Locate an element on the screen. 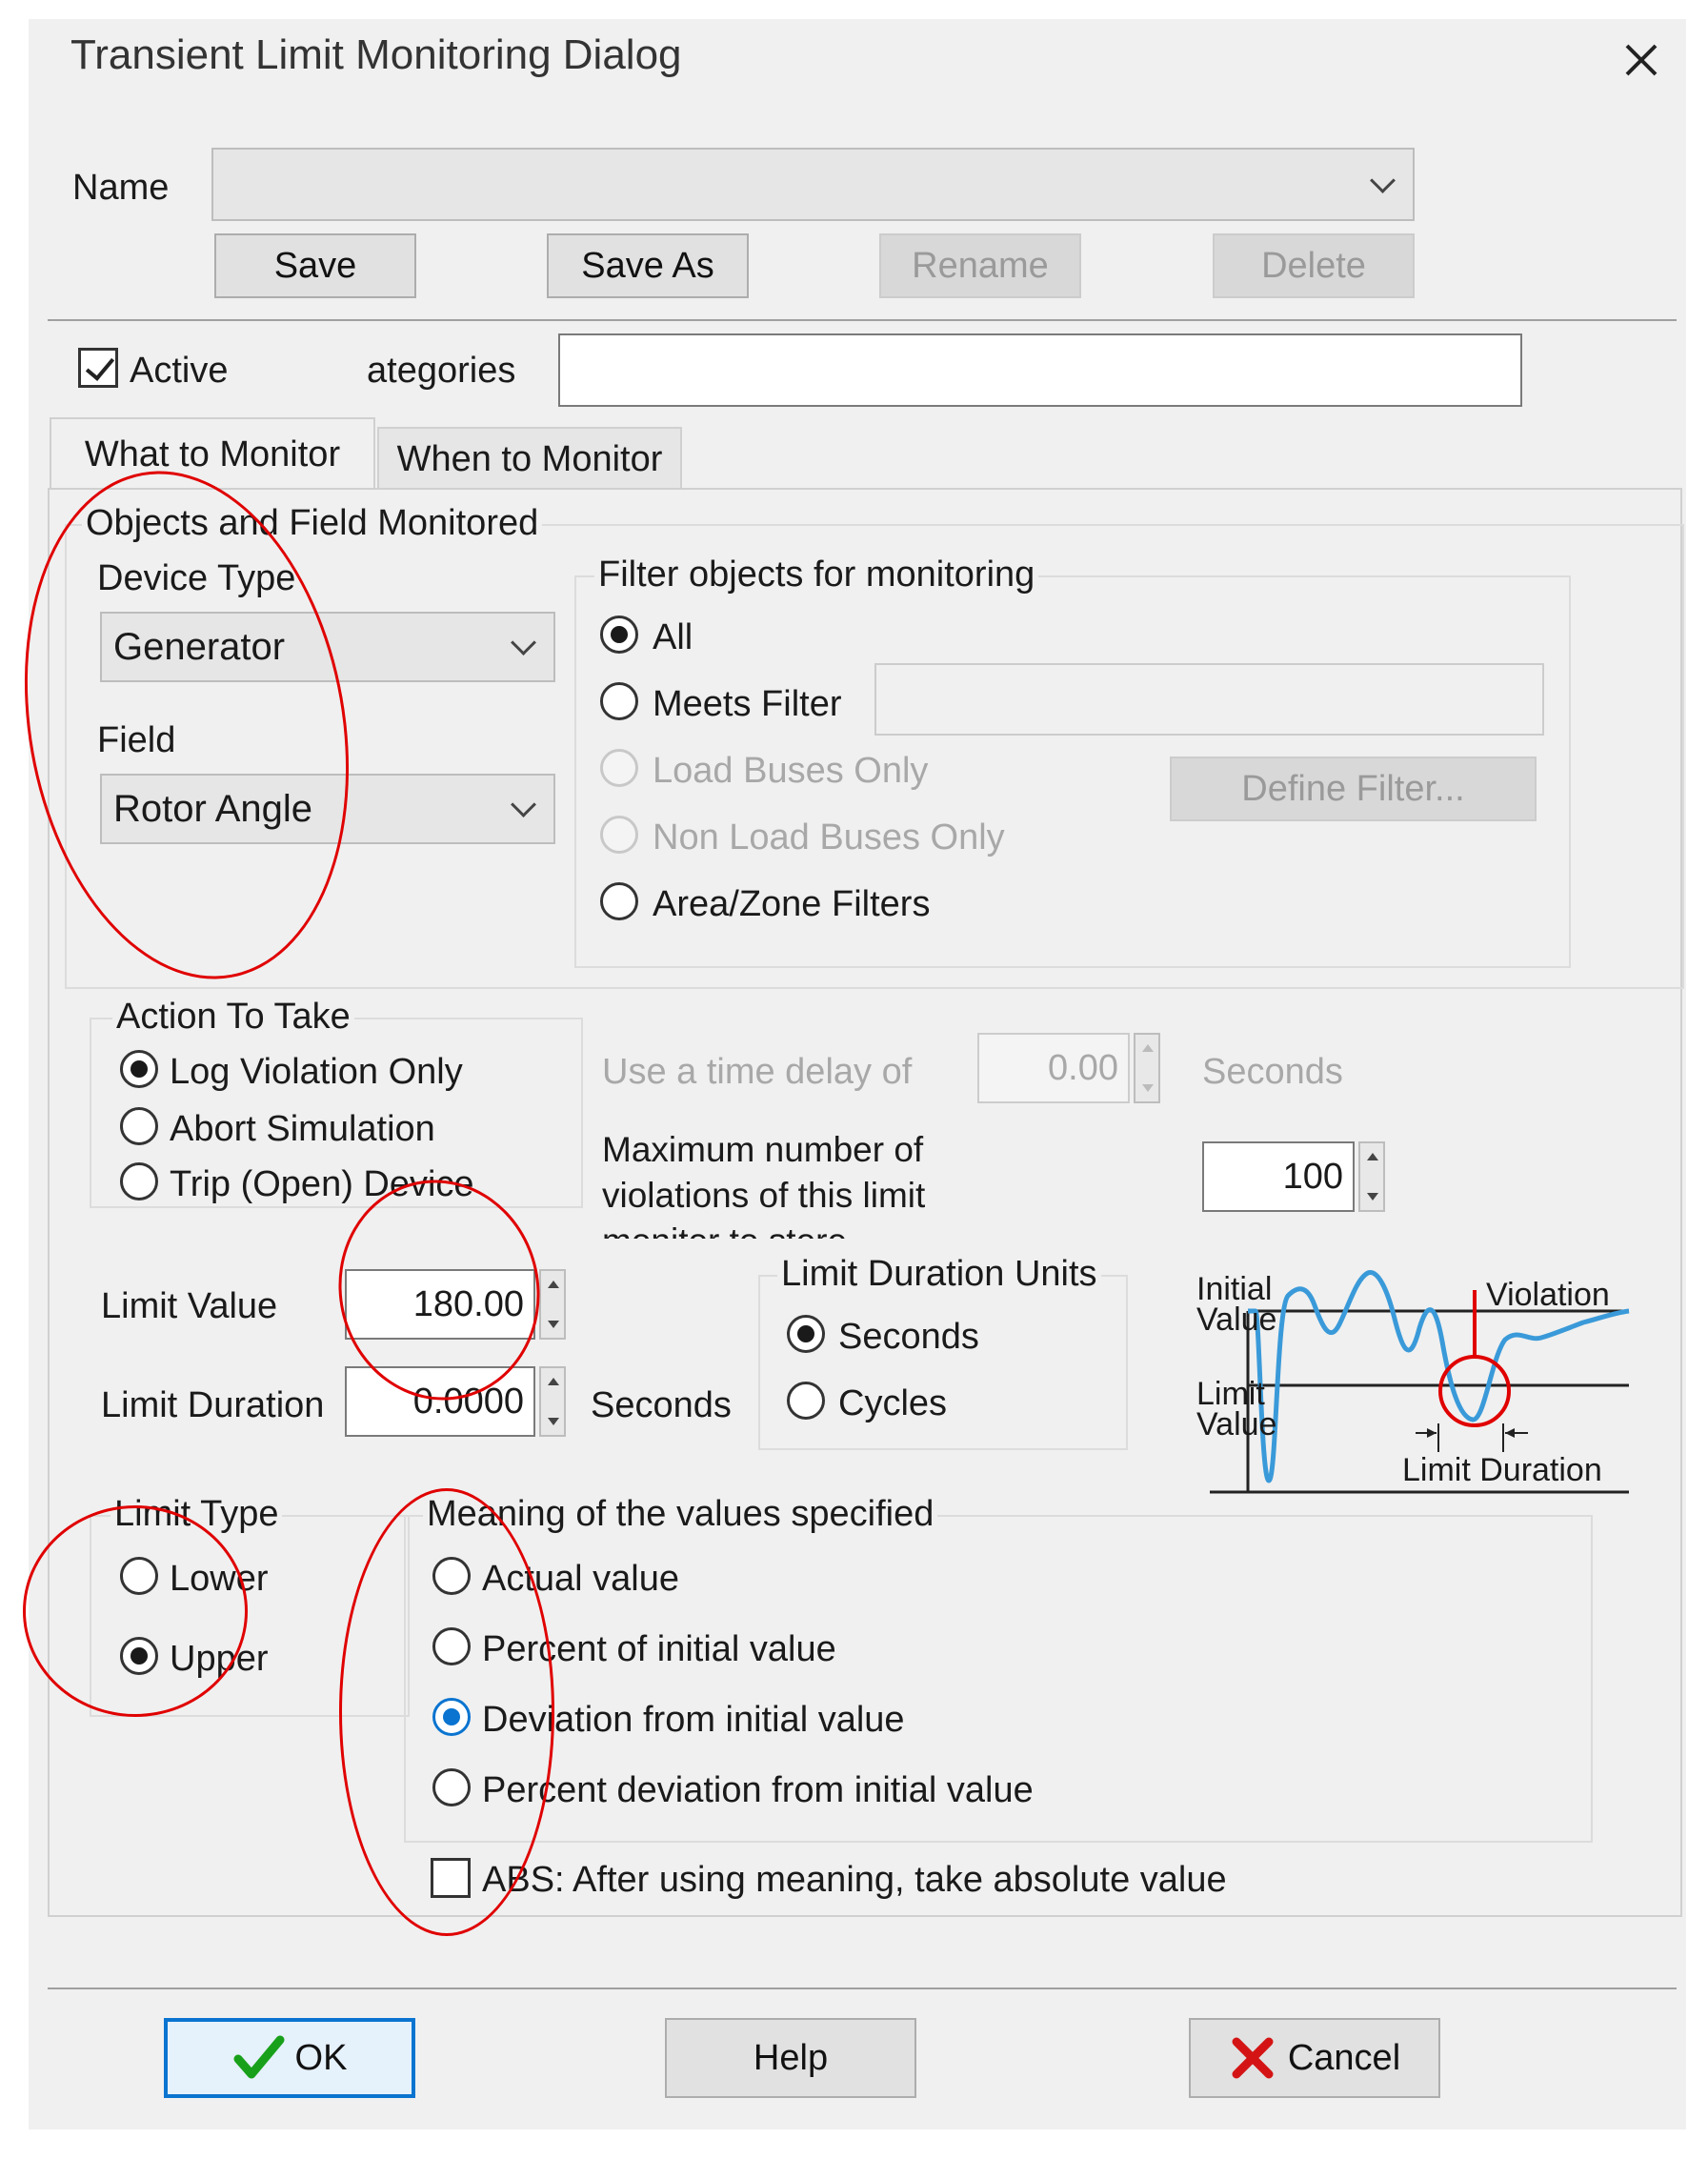  meets-filter-input is located at coordinates (1209, 699).